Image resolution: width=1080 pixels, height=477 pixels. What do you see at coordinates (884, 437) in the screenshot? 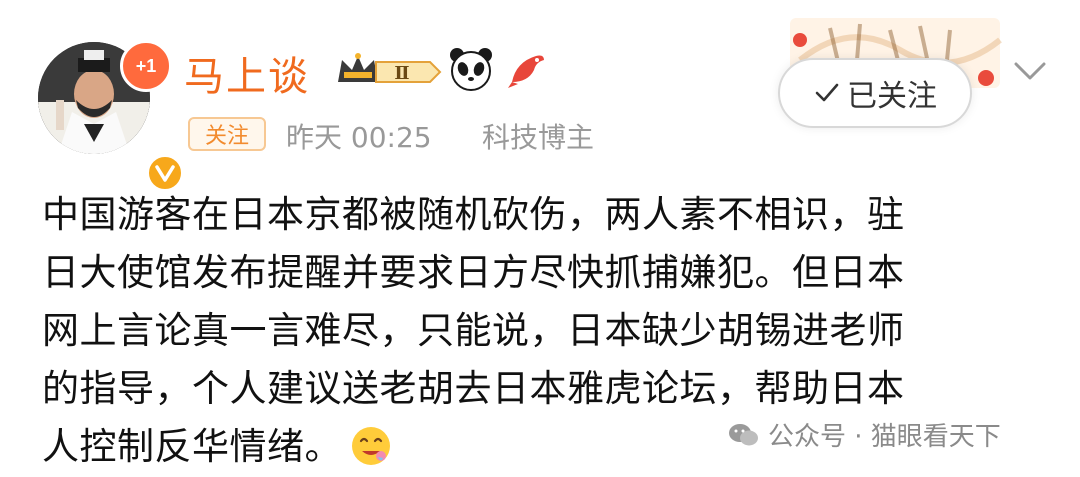
I see `watermark-text: 公众号 · 猫眼看天下` at bounding box center [884, 437].